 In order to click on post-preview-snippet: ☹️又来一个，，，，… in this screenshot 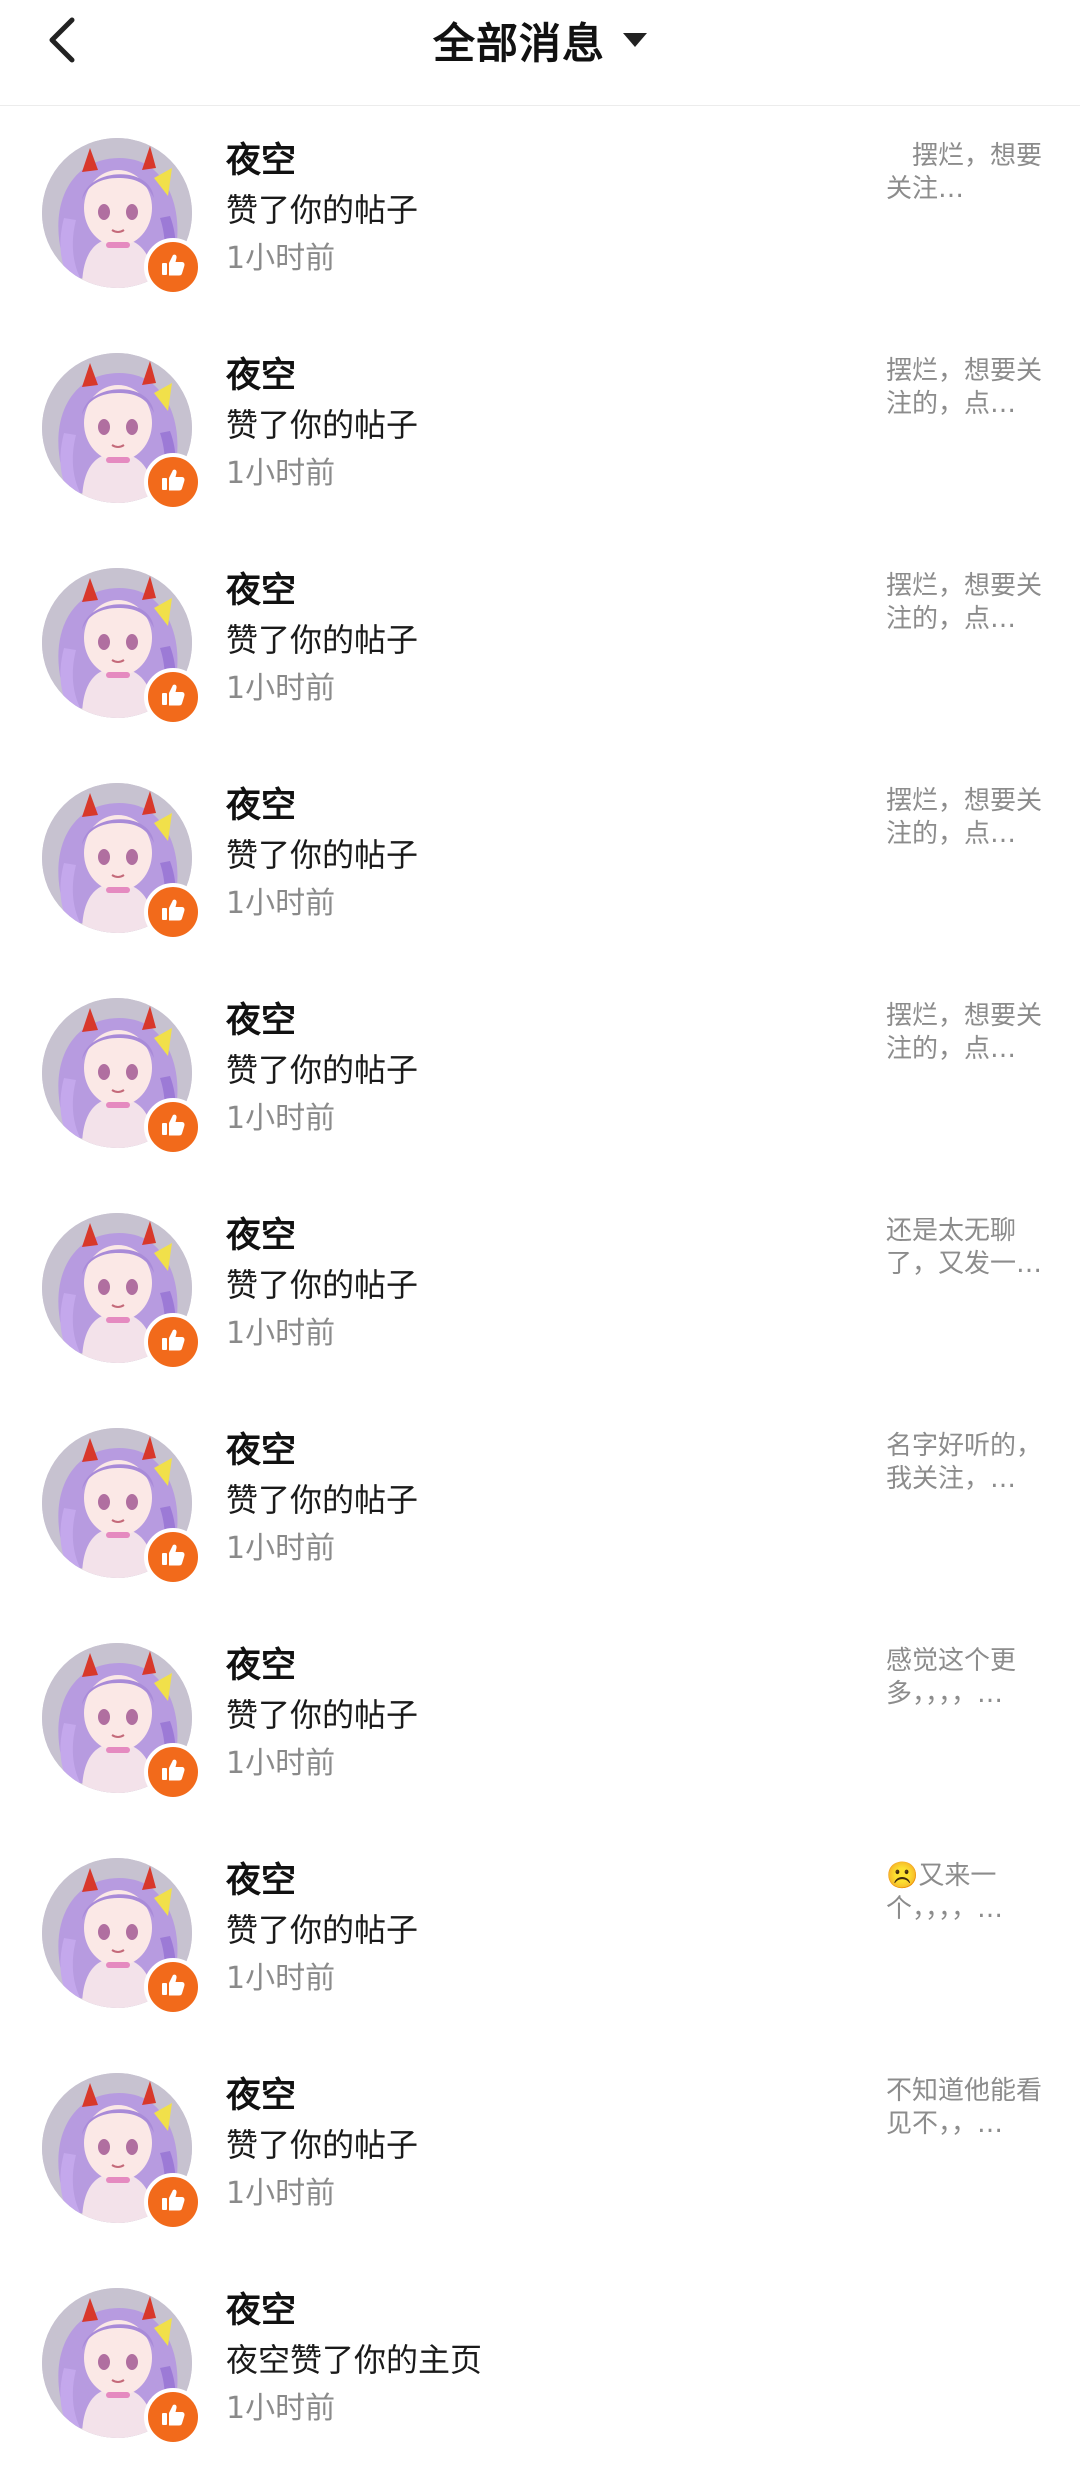, I will do `click(966, 1893)`.